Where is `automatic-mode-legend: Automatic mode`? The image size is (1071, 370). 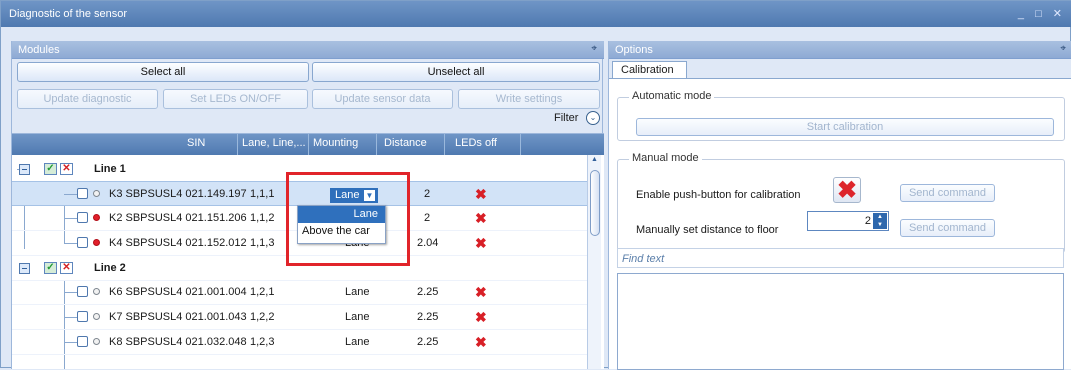 automatic-mode-legend: Automatic mode is located at coordinates (672, 96).